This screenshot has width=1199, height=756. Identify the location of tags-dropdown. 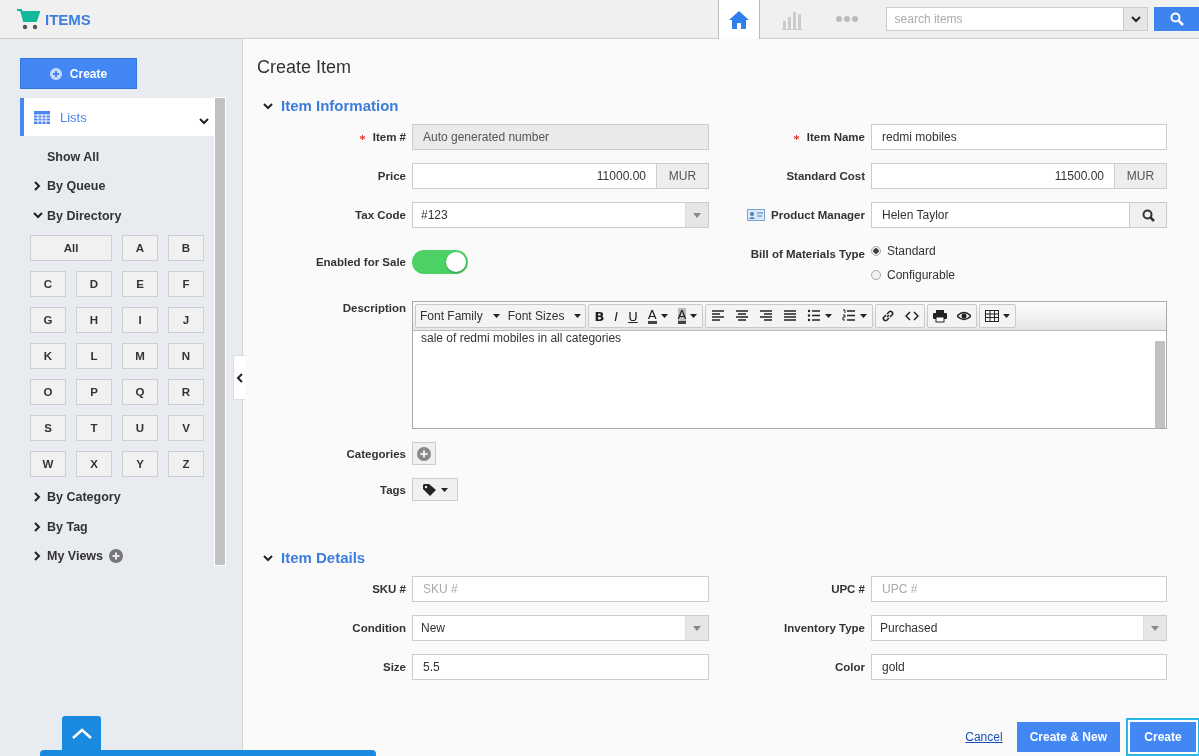
(435, 489).